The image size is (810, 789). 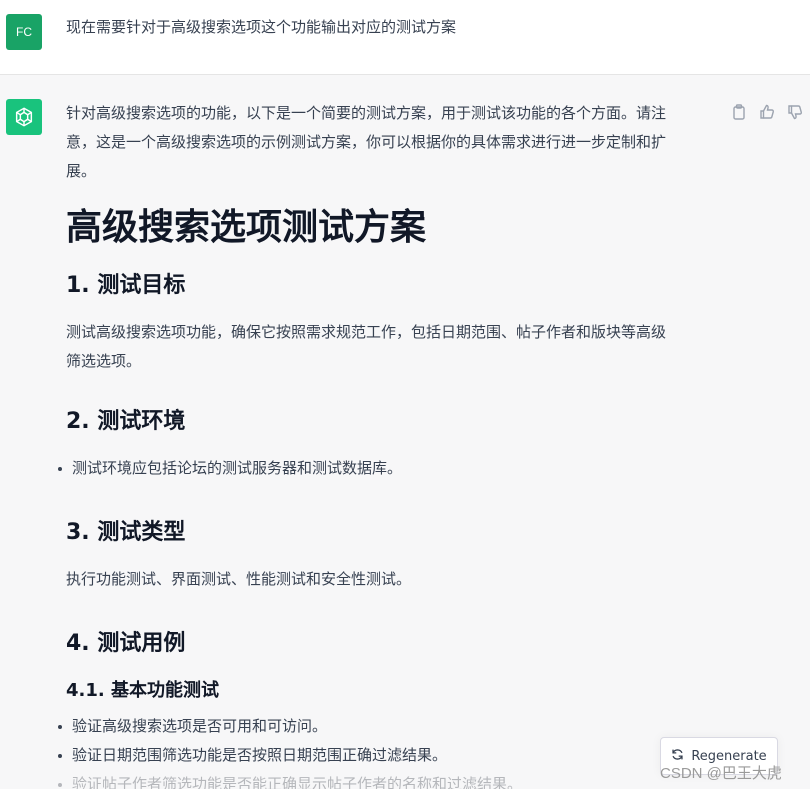 I want to click on list-item: 测试环境应包括论坛的测试服务器和测试数据库。, so click(x=386, y=468).